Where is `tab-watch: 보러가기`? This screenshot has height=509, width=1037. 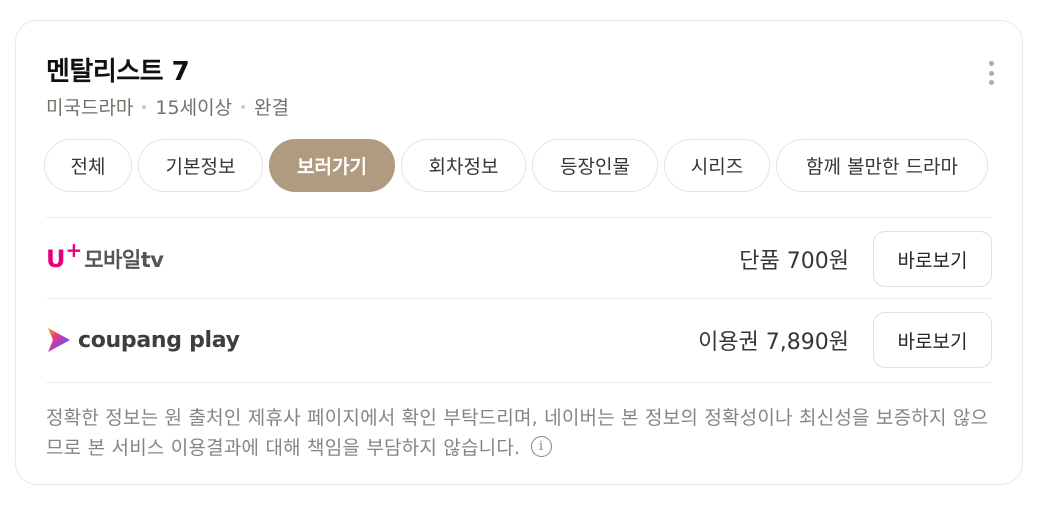 tab-watch: 보러가기 is located at coordinates (332, 165).